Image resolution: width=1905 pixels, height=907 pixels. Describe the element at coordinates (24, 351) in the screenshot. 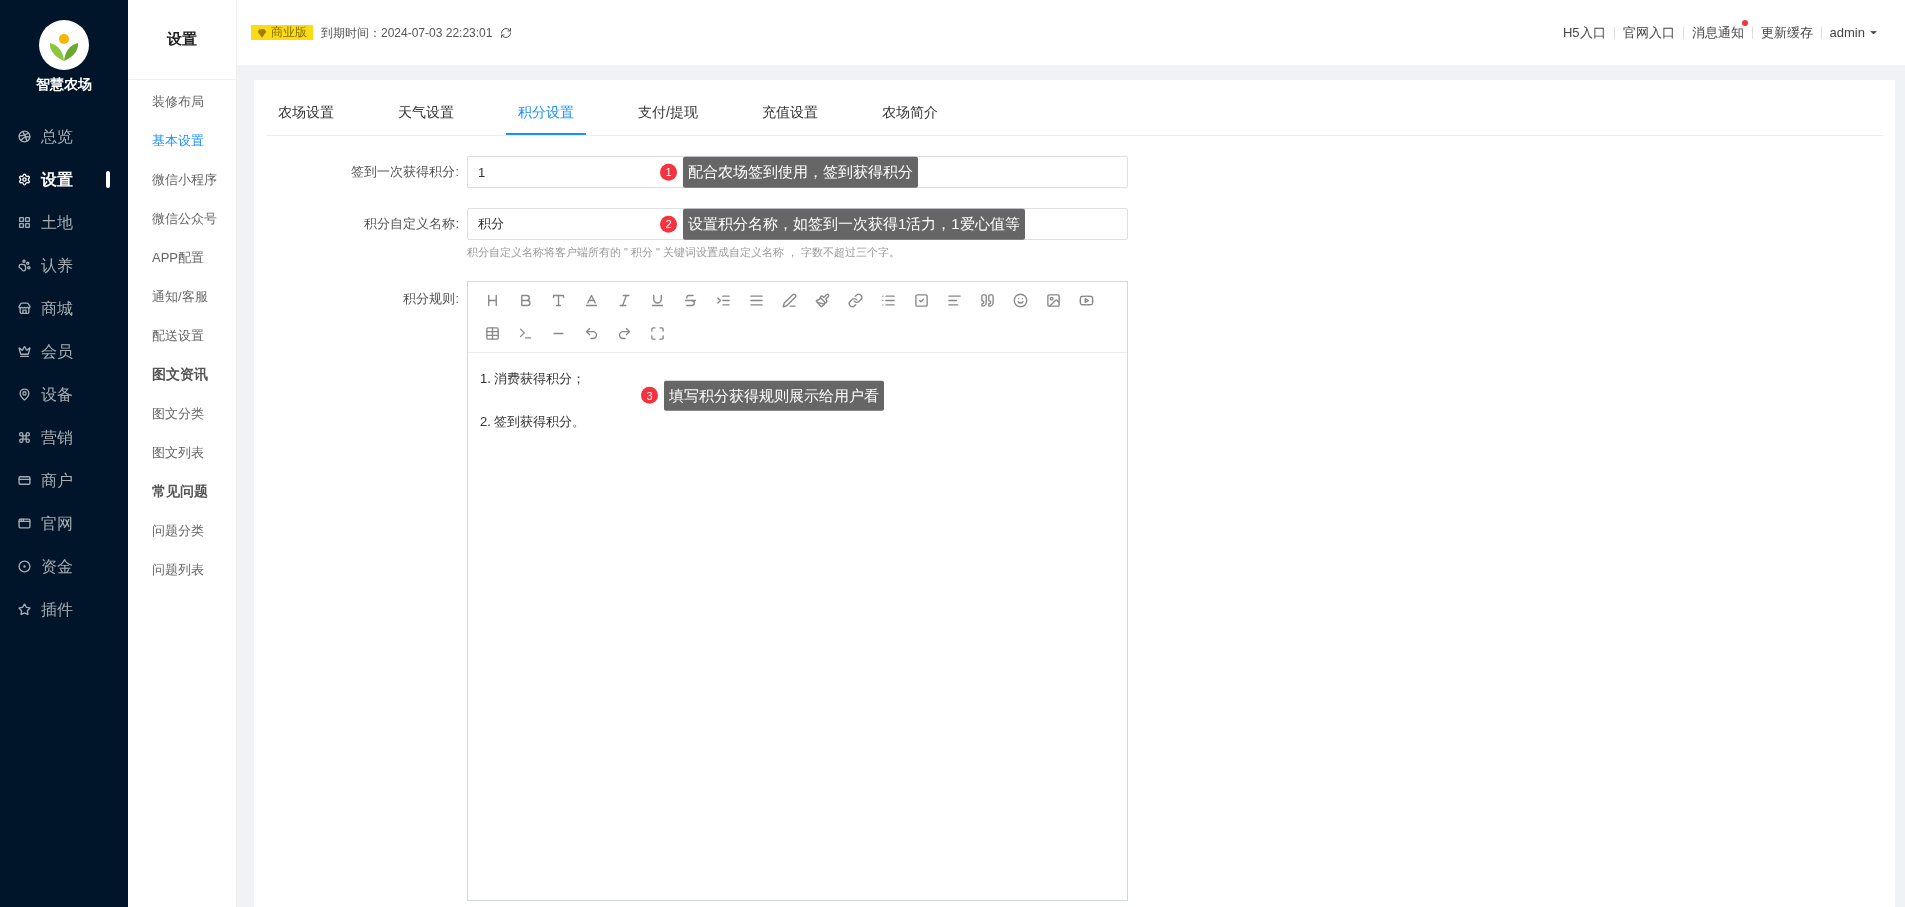

I see `crown-icon` at that location.